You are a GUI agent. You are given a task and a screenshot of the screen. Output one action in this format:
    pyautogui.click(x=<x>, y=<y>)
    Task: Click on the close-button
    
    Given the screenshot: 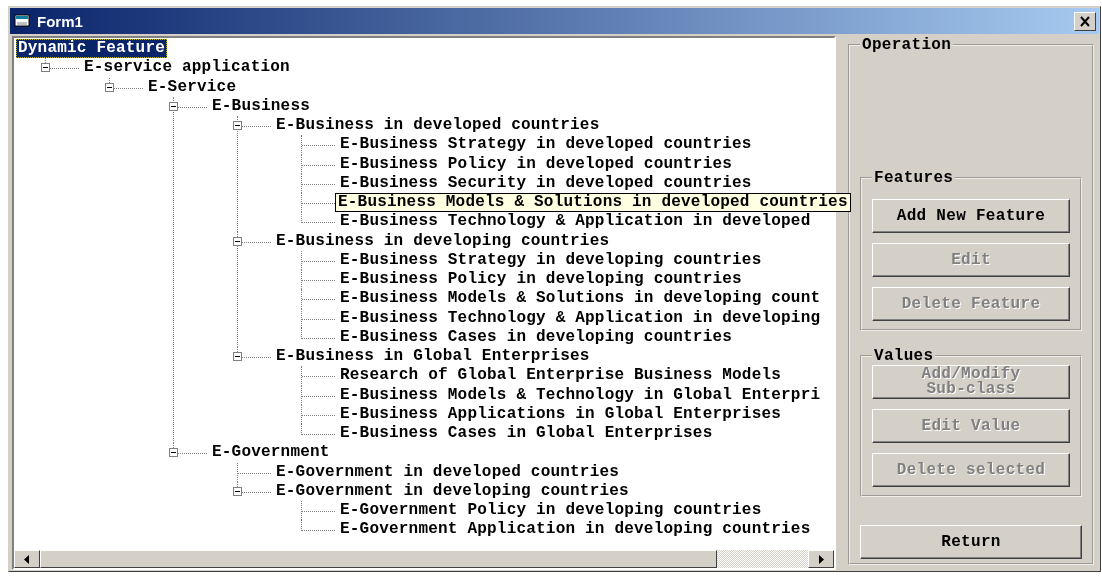 What is the action you would take?
    pyautogui.click(x=1085, y=21)
    